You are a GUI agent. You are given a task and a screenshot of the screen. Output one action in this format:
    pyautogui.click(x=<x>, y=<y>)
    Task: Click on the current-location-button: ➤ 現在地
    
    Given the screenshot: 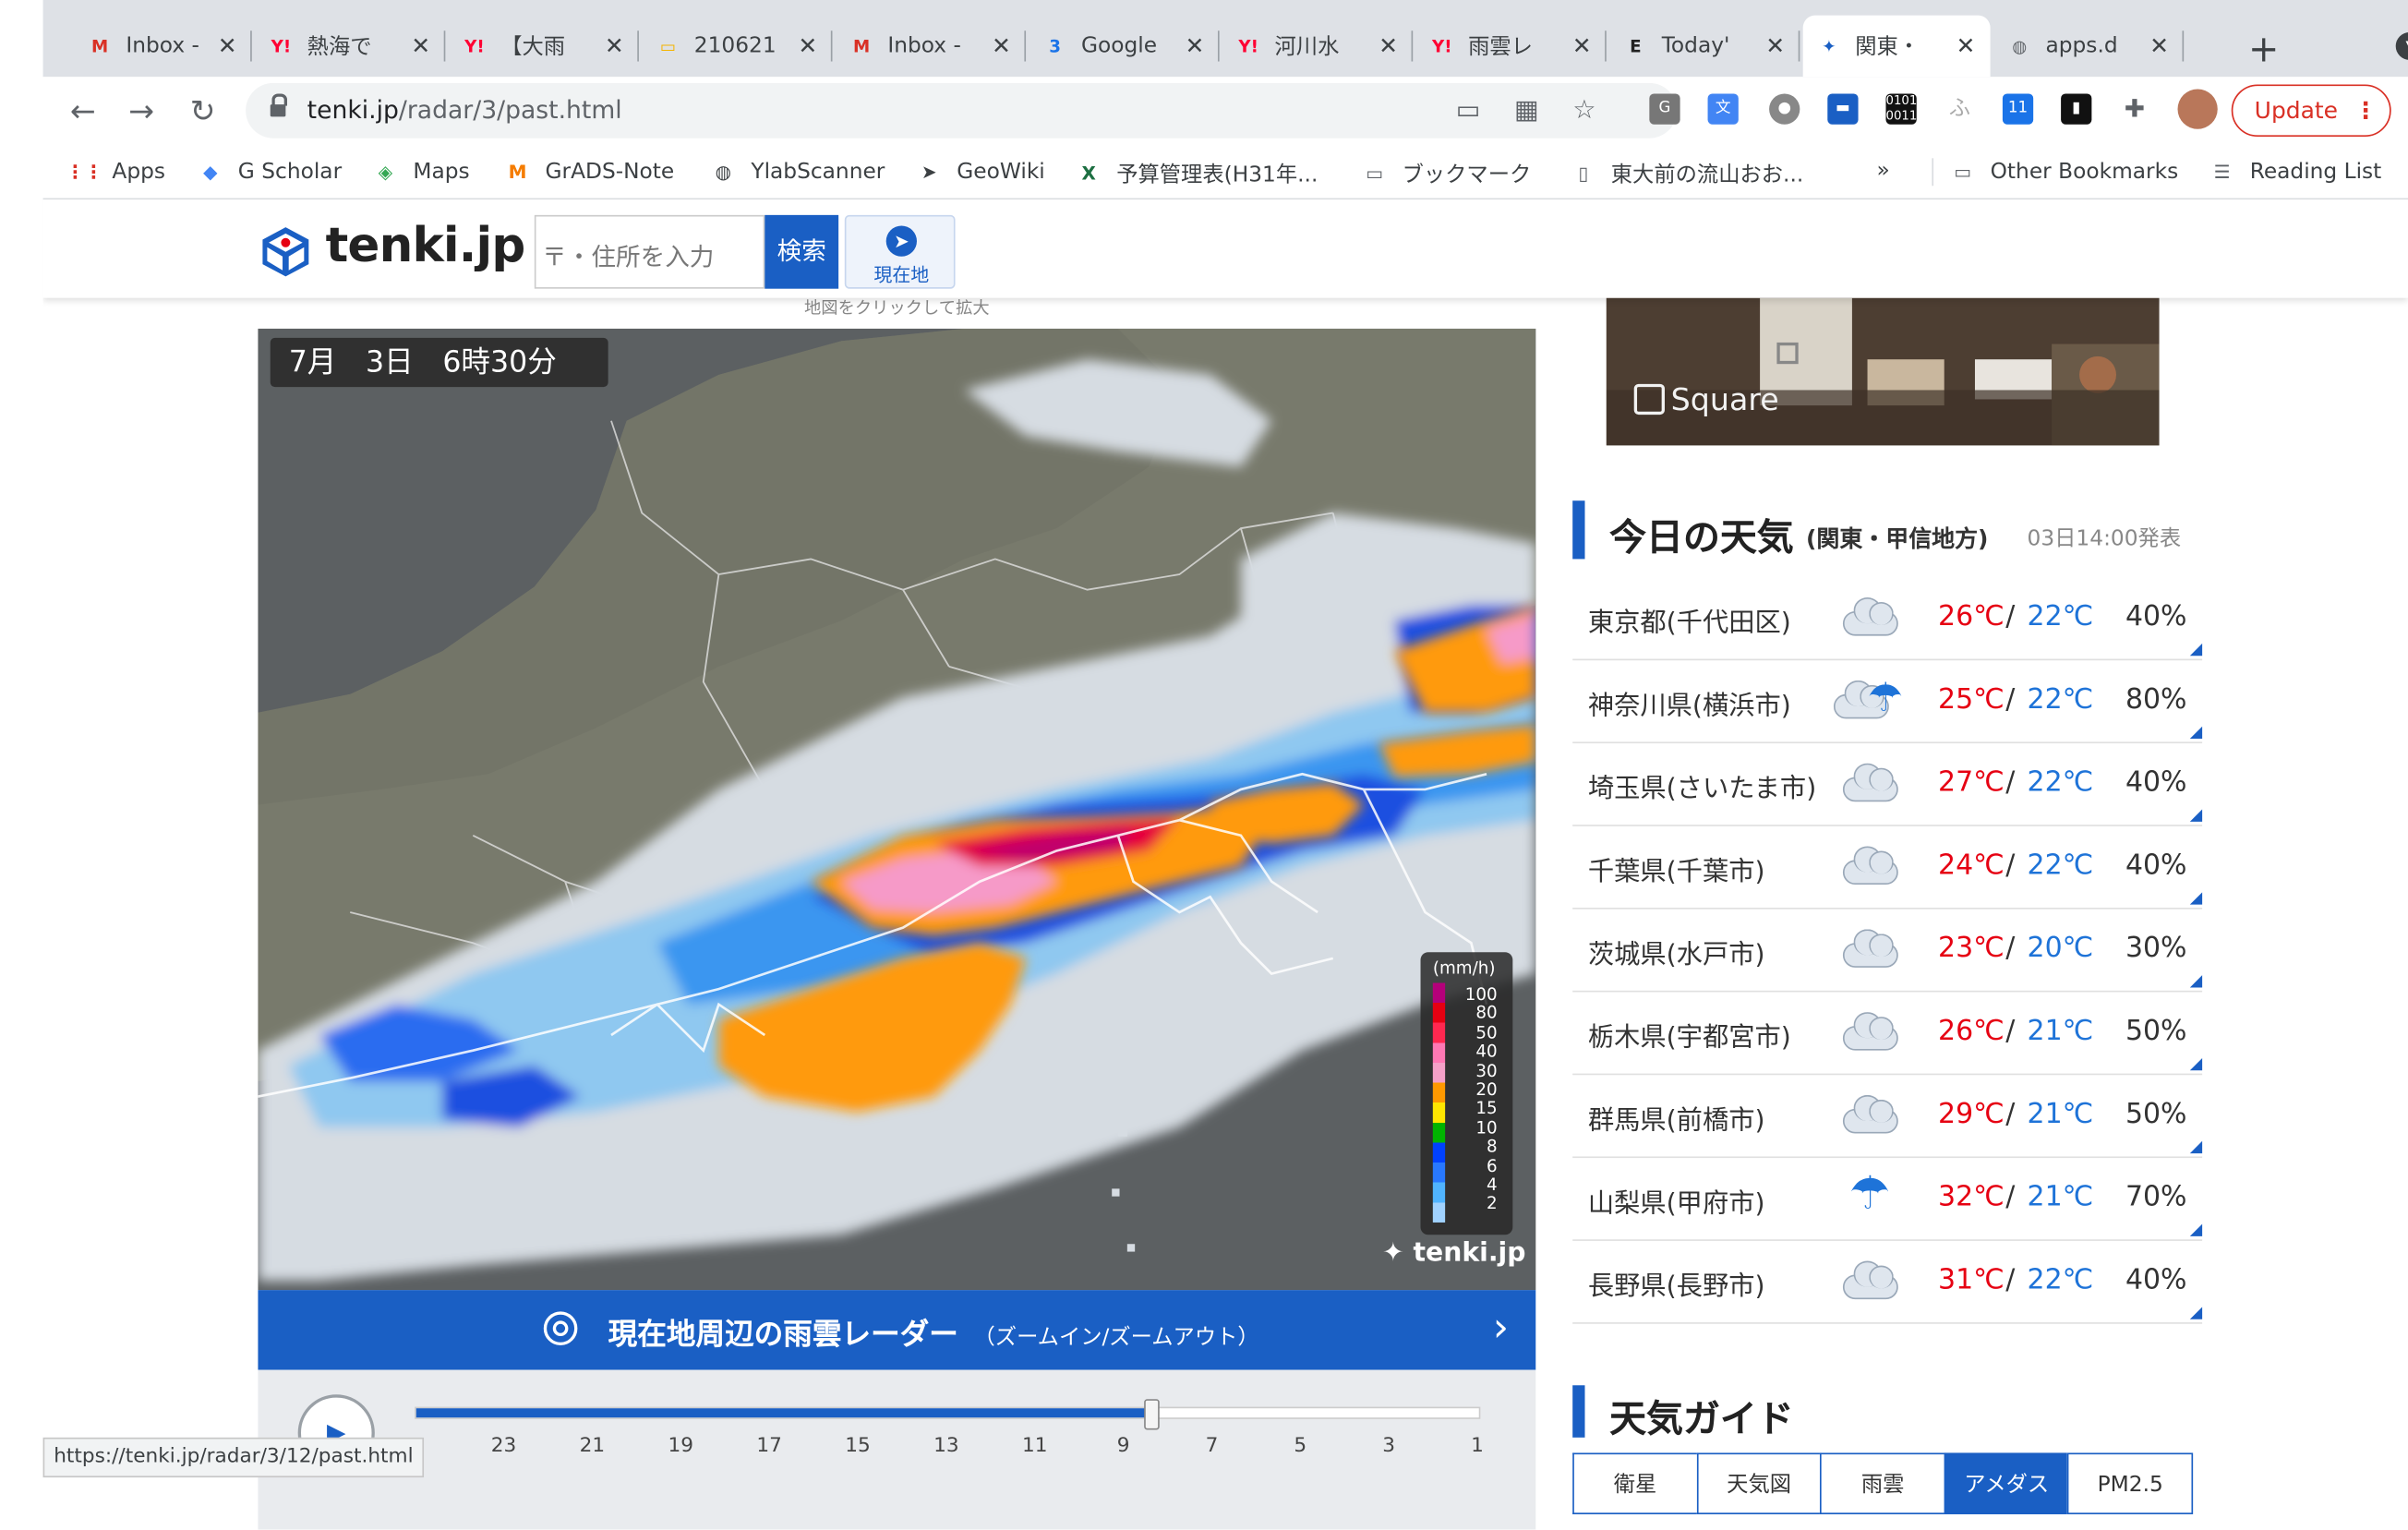 What is the action you would take?
    pyautogui.click(x=900, y=251)
    